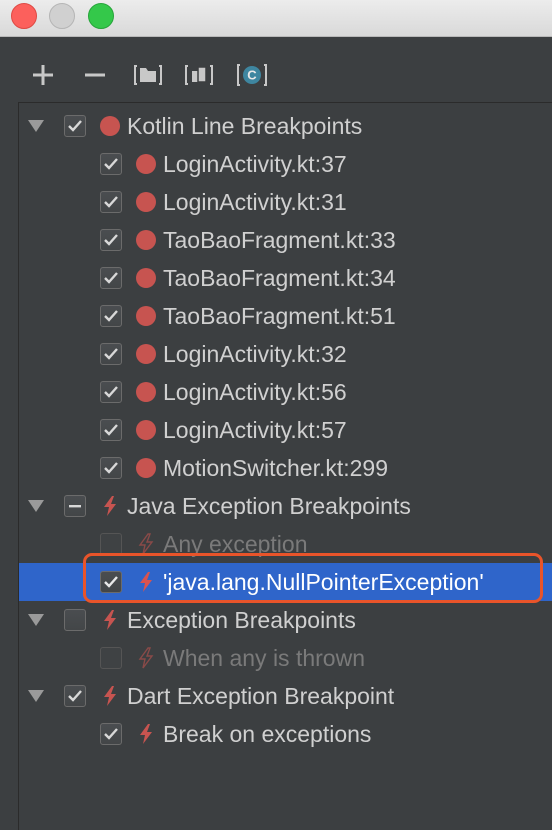 The width and height of the screenshot is (552, 830). Describe the element at coordinates (323, 582) in the screenshot. I see `item-label: 'java.lang.NullPointerException'` at that location.